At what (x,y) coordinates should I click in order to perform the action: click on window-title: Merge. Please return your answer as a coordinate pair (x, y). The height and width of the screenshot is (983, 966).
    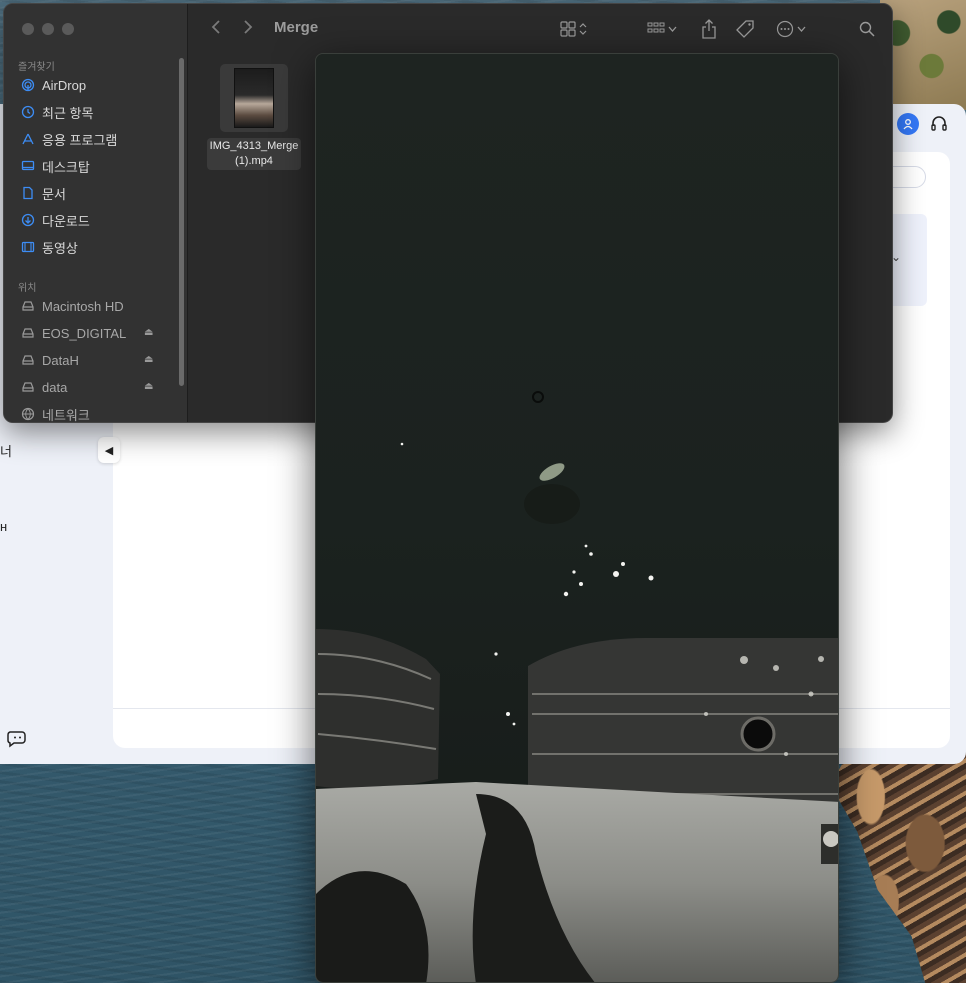
    Looking at the image, I should click on (296, 27).